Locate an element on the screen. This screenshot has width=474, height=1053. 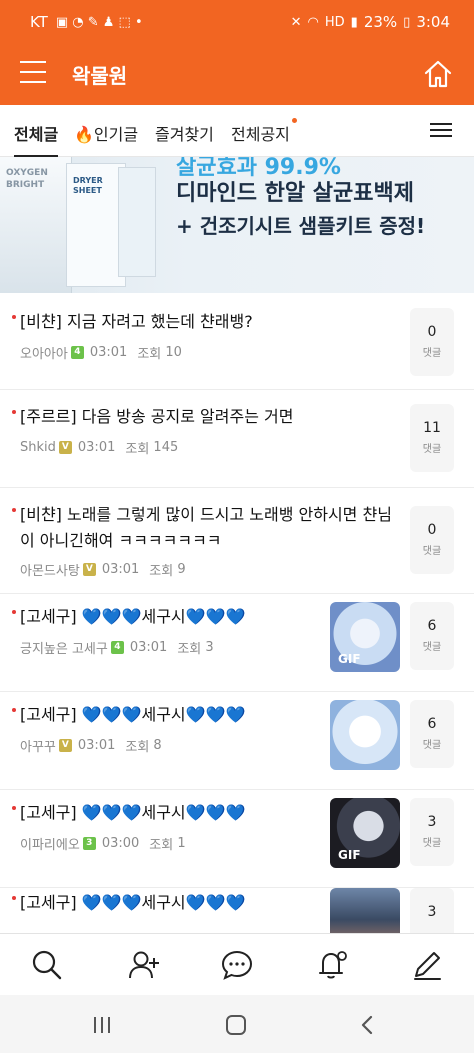
home-button-icon is located at coordinates (236, 1025).